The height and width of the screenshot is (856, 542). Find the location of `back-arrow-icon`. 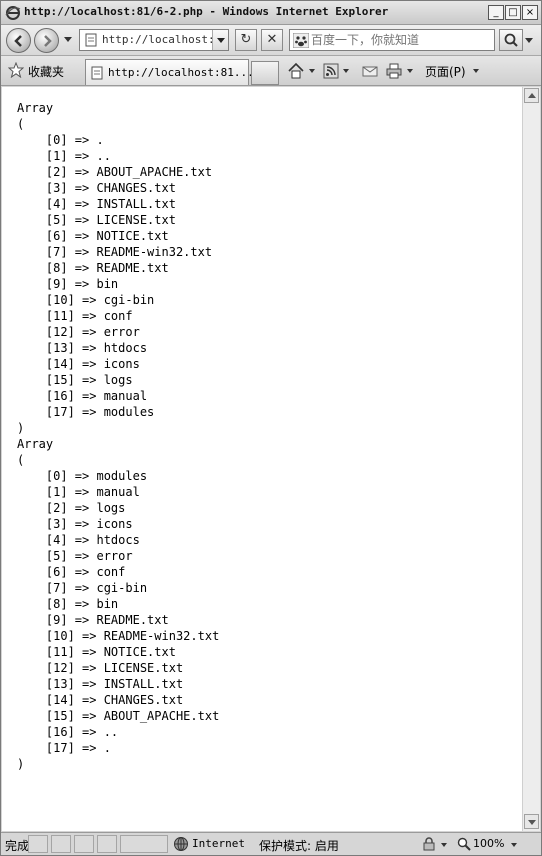

back-arrow-icon is located at coordinates (18, 41).